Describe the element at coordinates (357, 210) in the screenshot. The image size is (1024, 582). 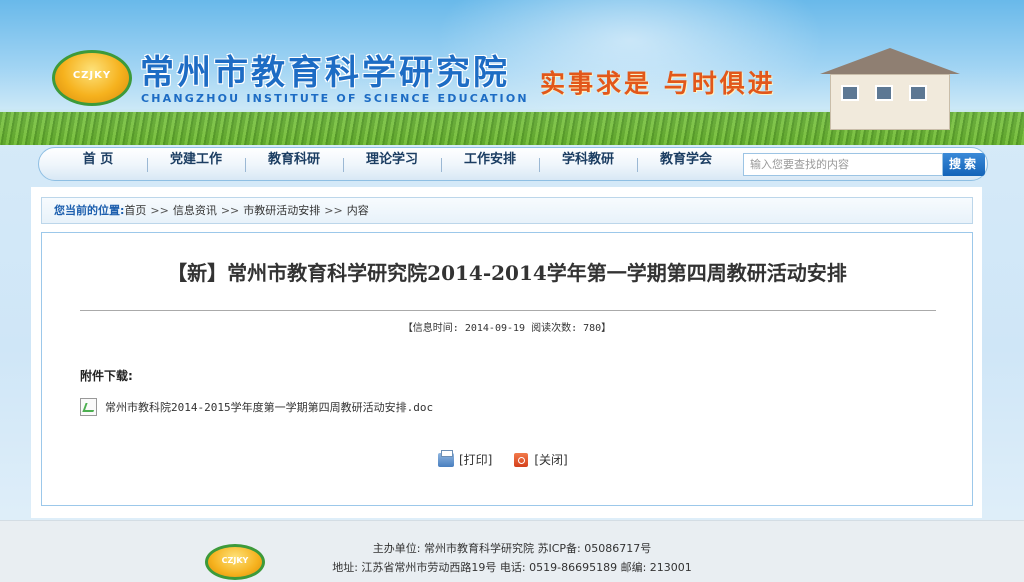
I see `breadcrumb-item-content: 内容` at that location.